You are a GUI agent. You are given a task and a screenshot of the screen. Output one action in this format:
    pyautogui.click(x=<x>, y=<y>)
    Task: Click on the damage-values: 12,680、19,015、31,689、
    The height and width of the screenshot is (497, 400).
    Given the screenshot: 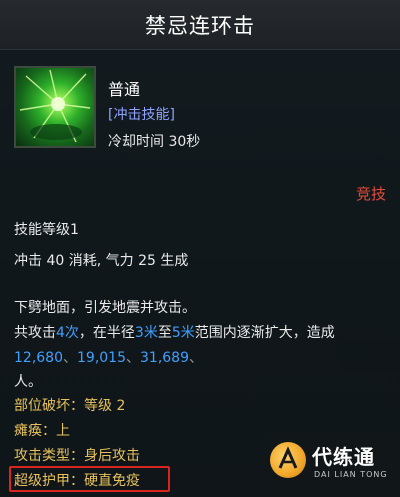 What is the action you would take?
    pyautogui.click(x=108, y=358)
    